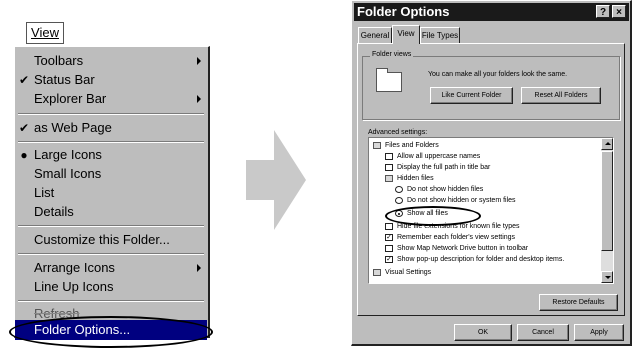 The height and width of the screenshot is (348, 634). Describe the element at coordinates (403, 11) in the screenshot. I see `dialog-title: Folder Options` at that location.